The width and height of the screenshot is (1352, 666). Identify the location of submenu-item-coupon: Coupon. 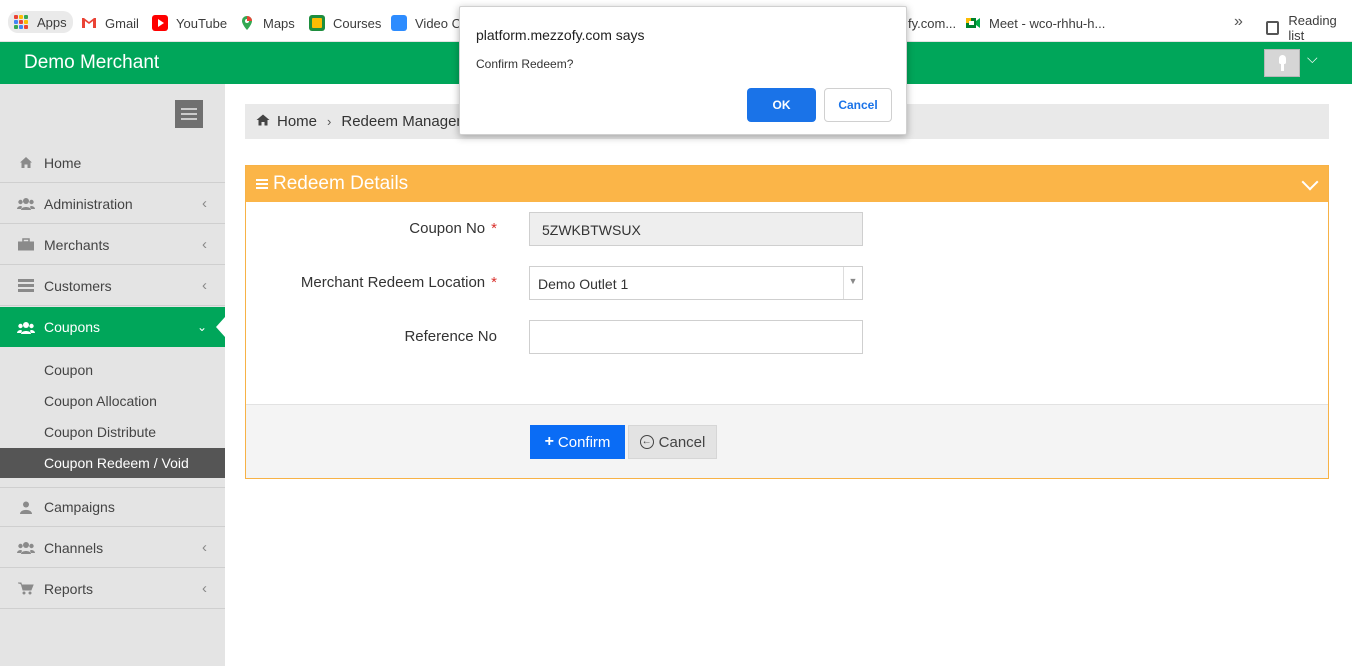
(112, 370).